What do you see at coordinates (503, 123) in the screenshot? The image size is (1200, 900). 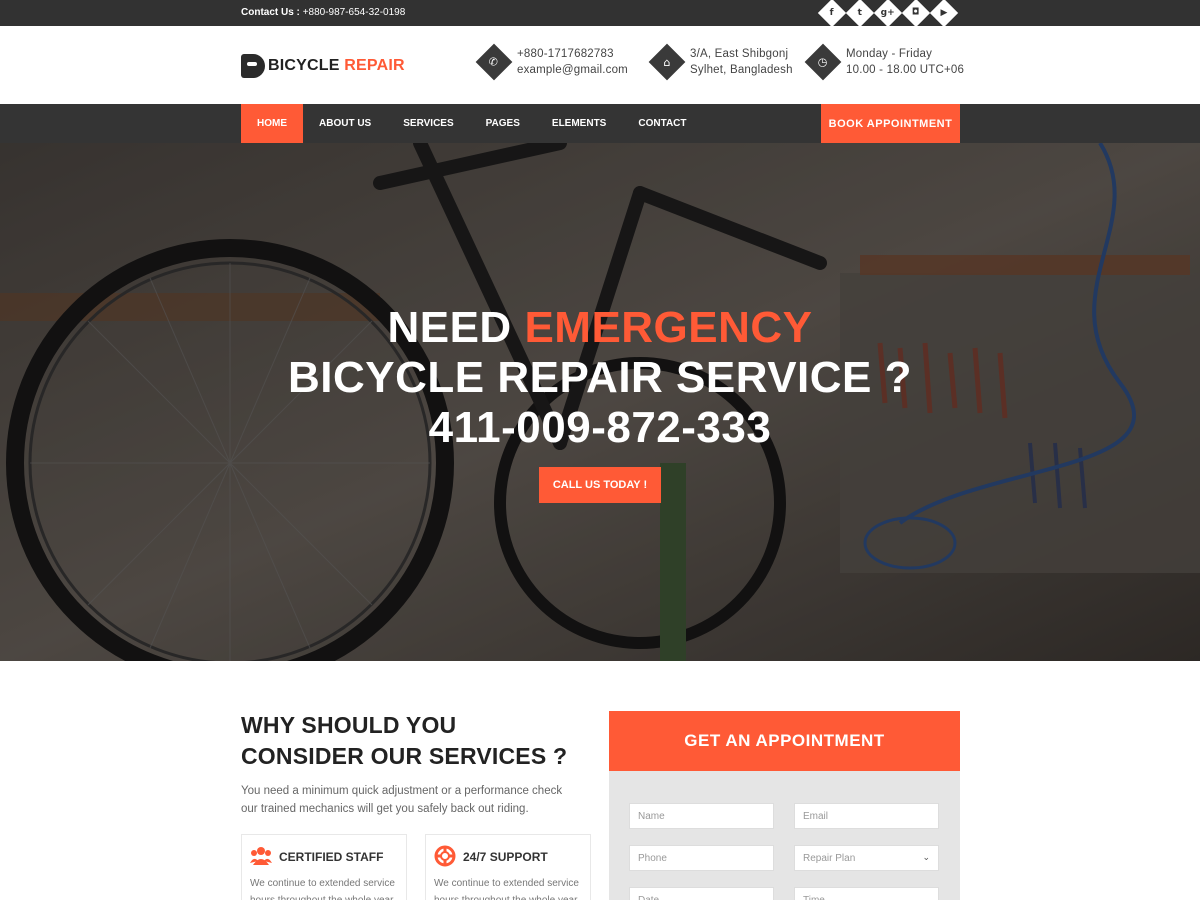 I see `nav-item-pages: PAGES` at bounding box center [503, 123].